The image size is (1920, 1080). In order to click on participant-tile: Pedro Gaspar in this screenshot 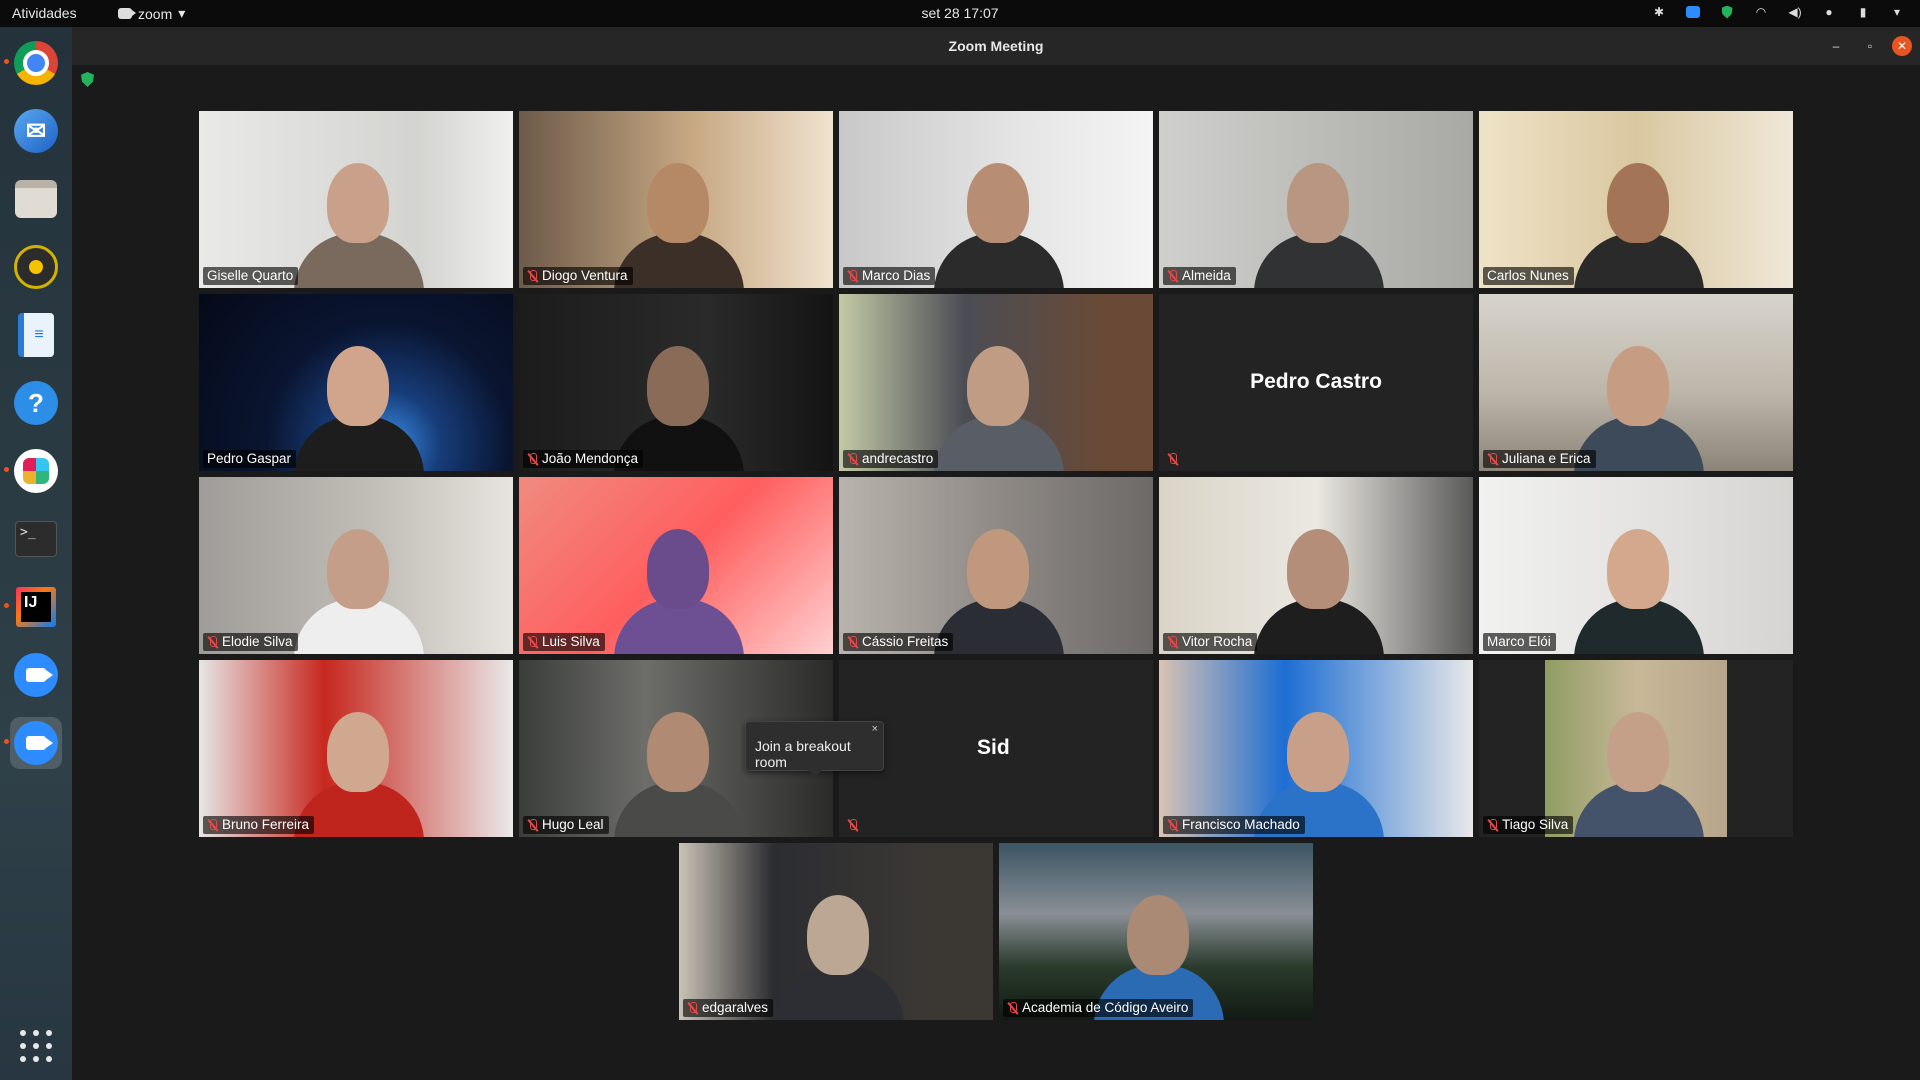, I will do `click(356, 382)`.